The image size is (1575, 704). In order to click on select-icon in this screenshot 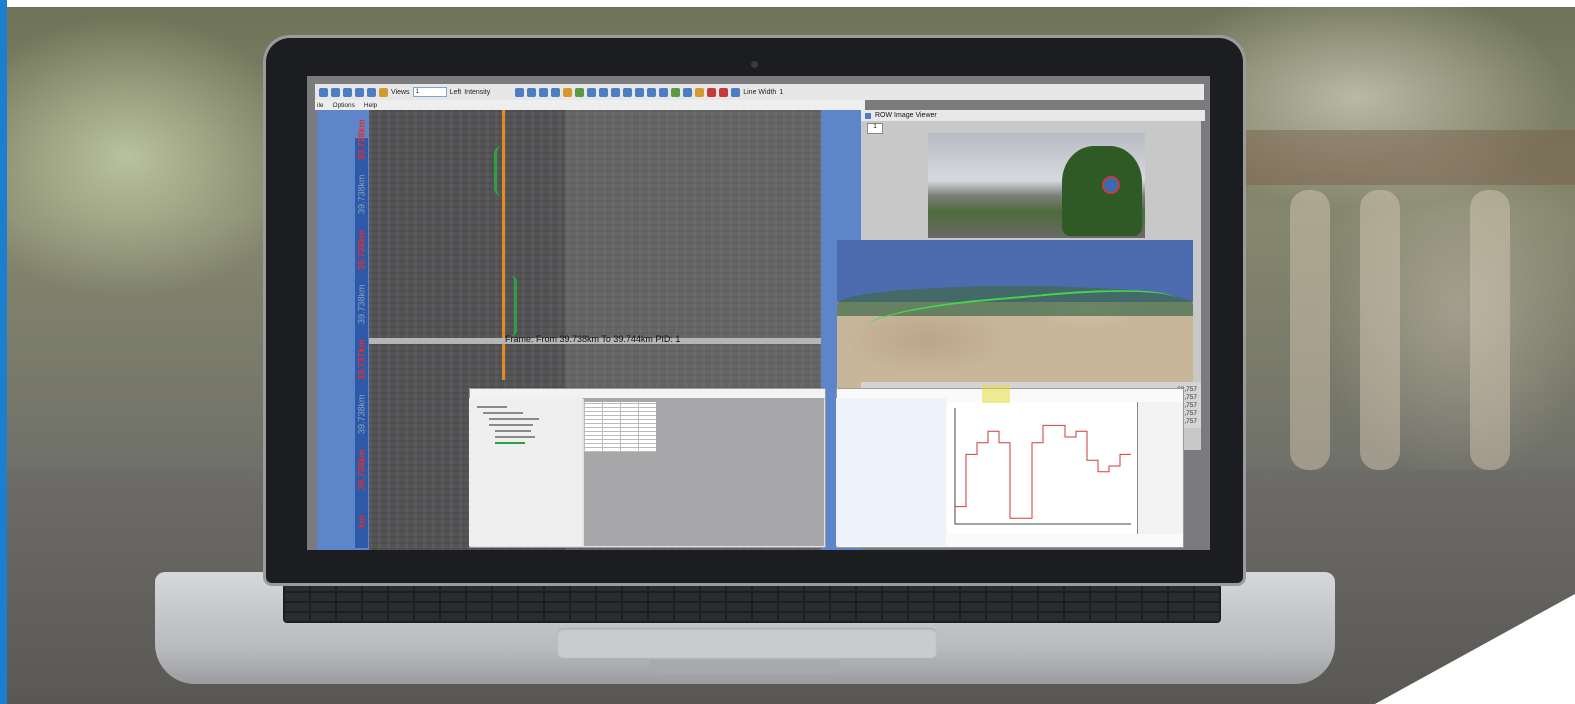, I will do `click(323, 92)`.